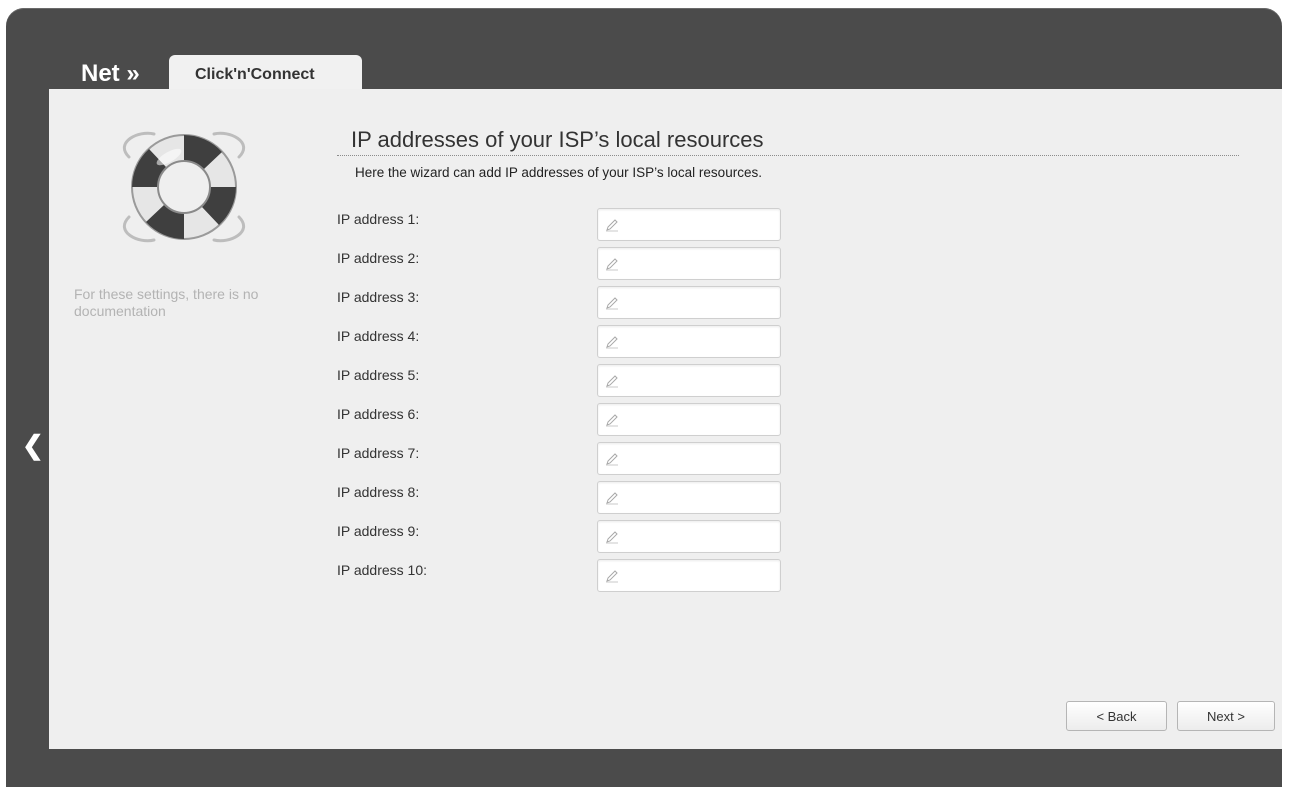 This screenshot has width=1294, height=787. I want to click on ip-address-label: IP address 2:, so click(378, 258).